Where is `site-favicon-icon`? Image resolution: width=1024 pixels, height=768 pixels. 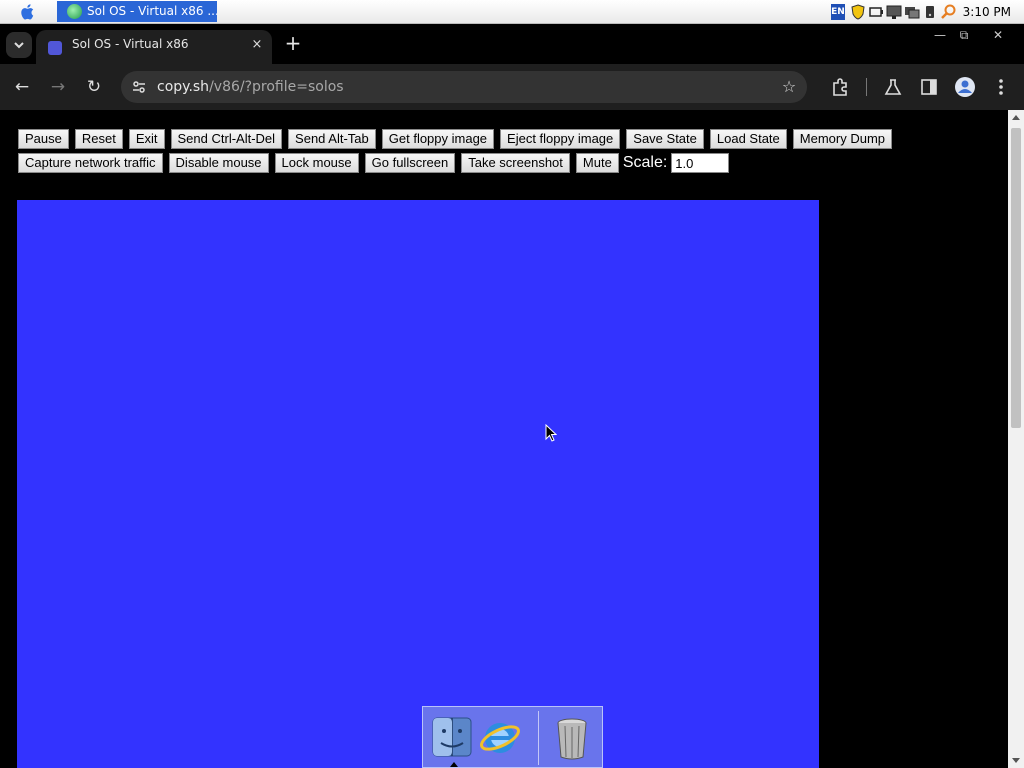
site-favicon-icon is located at coordinates (55, 48).